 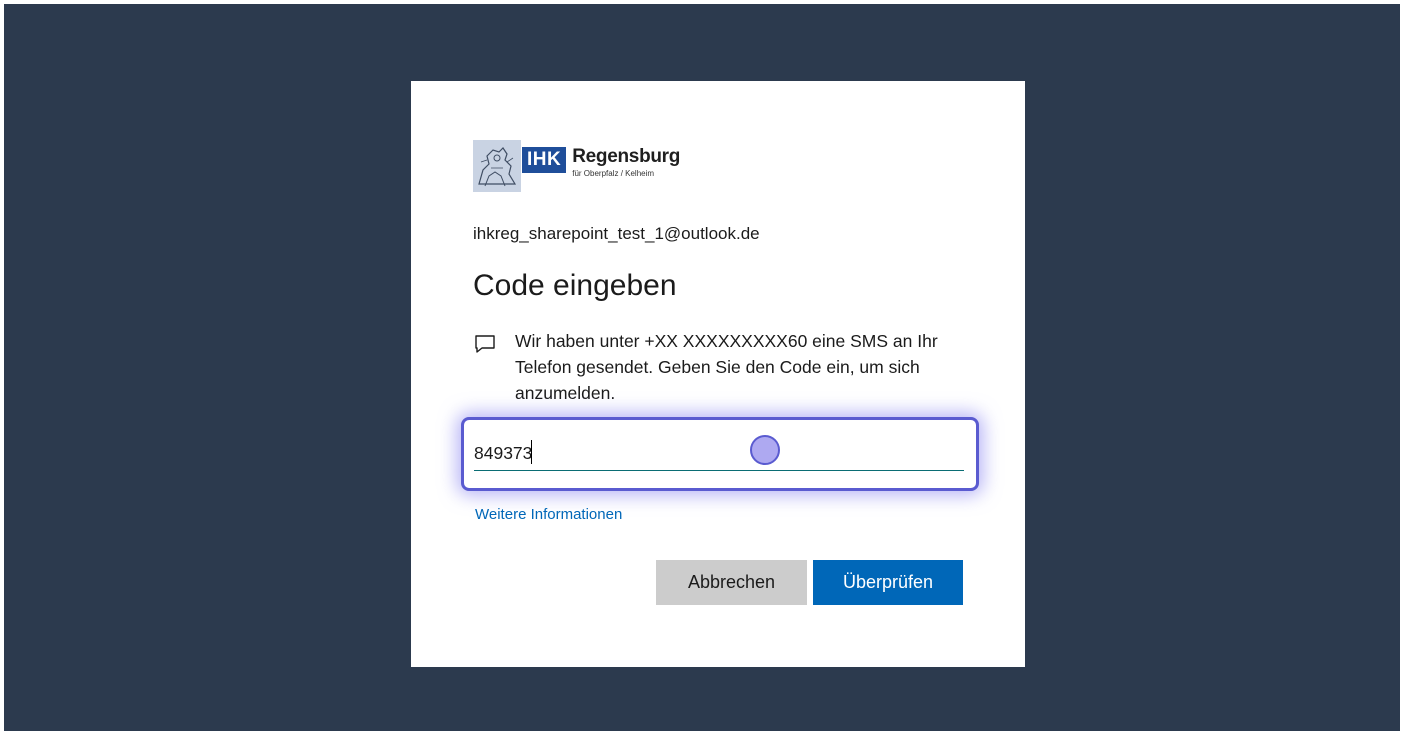 I want to click on code-field-focus-ring, so click(x=720, y=454).